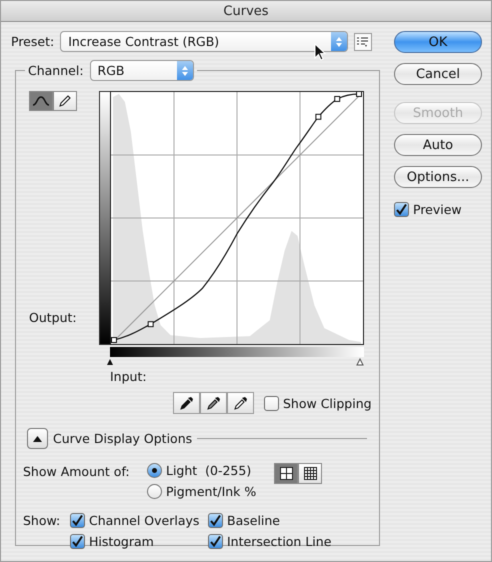 The height and width of the screenshot is (562, 492). What do you see at coordinates (32, 41) in the screenshot?
I see `preset-label: Preset:` at bounding box center [32, 41].